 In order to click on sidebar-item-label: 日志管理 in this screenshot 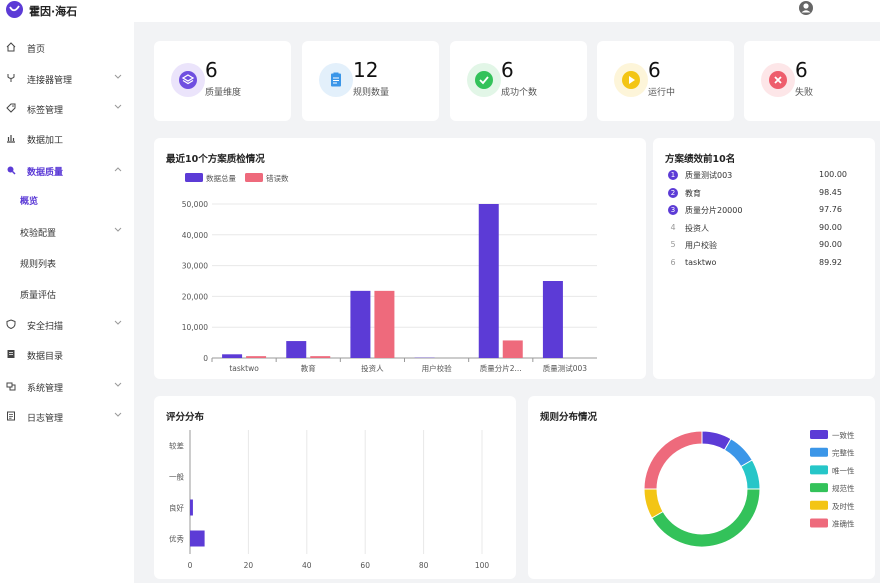, I will do `click(45, 419)`.